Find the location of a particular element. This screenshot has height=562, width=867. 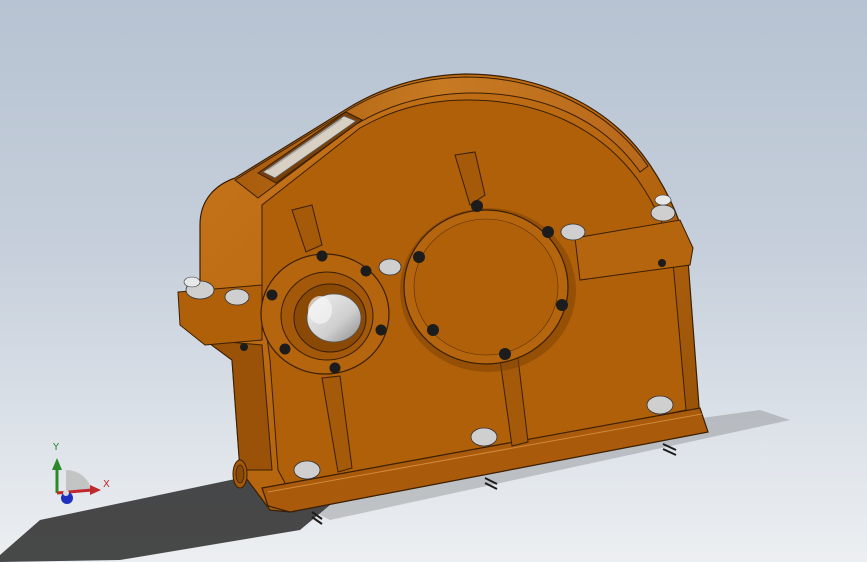

input-shaft is located at coordinates (334, 318).